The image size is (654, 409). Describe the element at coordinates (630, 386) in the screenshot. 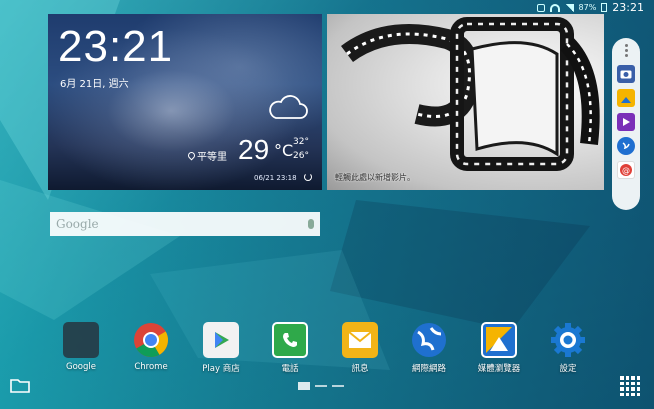

I see `apps-drawer-icon` at that location.